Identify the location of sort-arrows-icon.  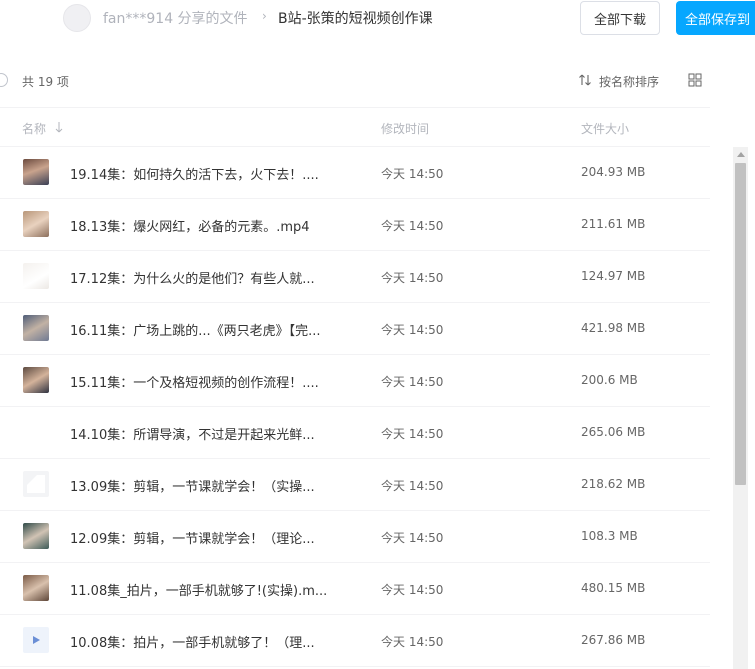
(585, 80).